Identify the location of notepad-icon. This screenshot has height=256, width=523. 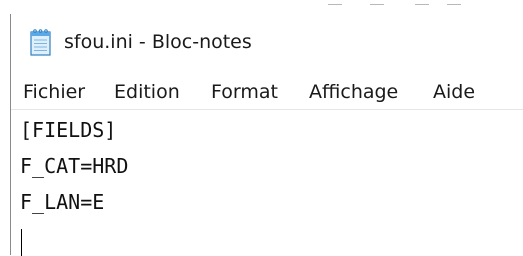
(41, 42).